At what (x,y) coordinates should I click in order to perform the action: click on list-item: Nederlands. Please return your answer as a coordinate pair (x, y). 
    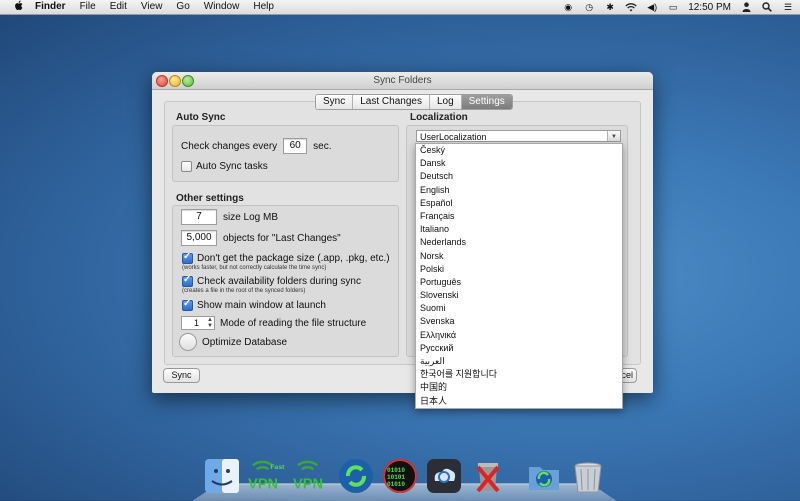
    Looking at the image, I should click on (519, 242).